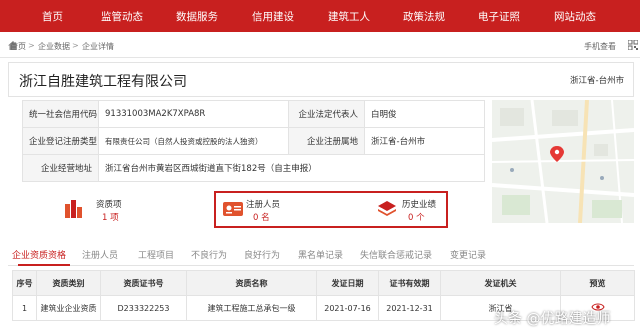 This screenshot has height=336, width=640. I want to click on table-cell: 建筑业企业资质, so click(68, 308).